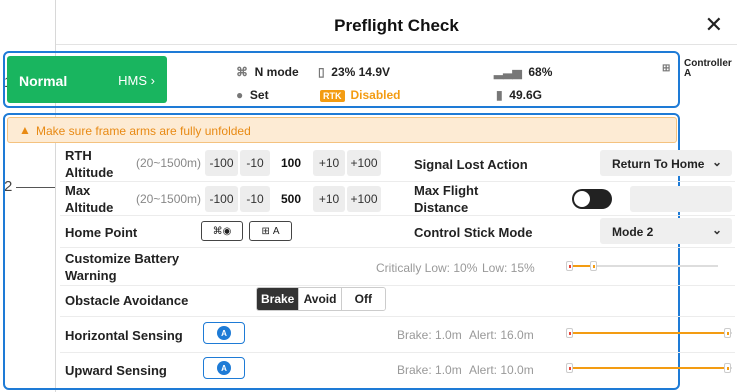  What do you see at coordinates (136, 80) in the screenshot?
I see `hms-link: HMS ›` at bounding box center [136, 80].